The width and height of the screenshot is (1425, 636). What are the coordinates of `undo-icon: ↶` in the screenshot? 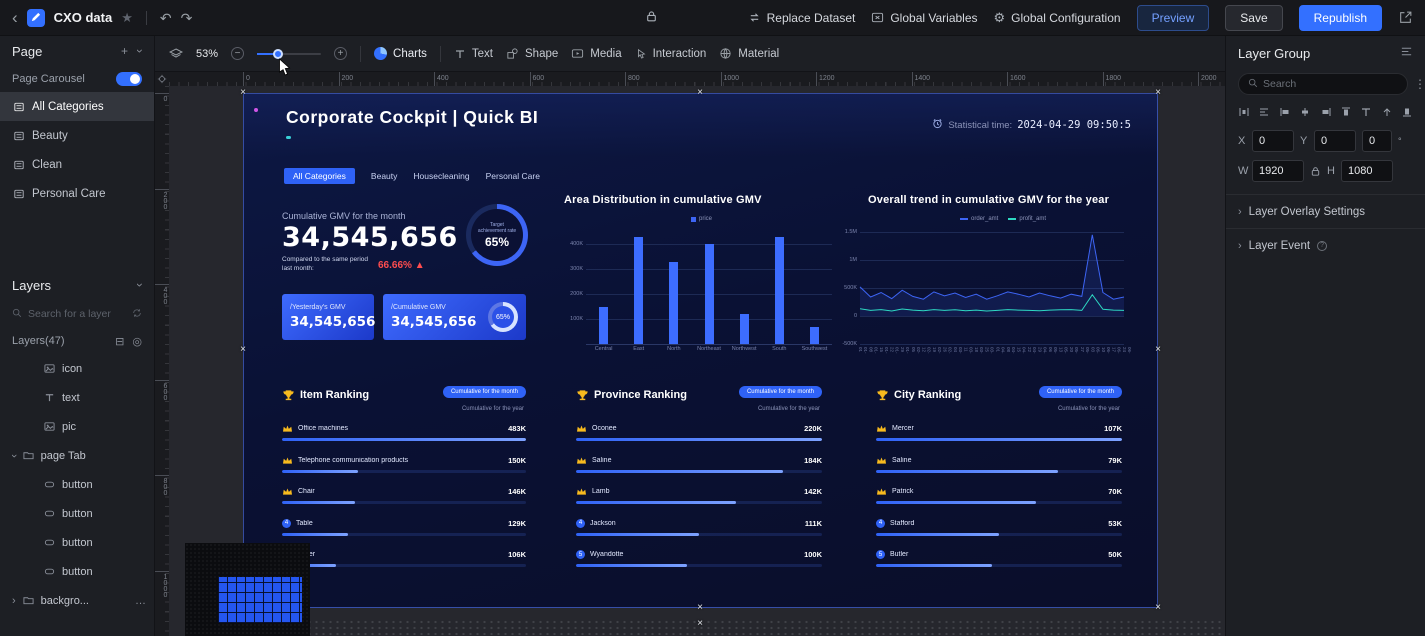 It's located at (166, 18).